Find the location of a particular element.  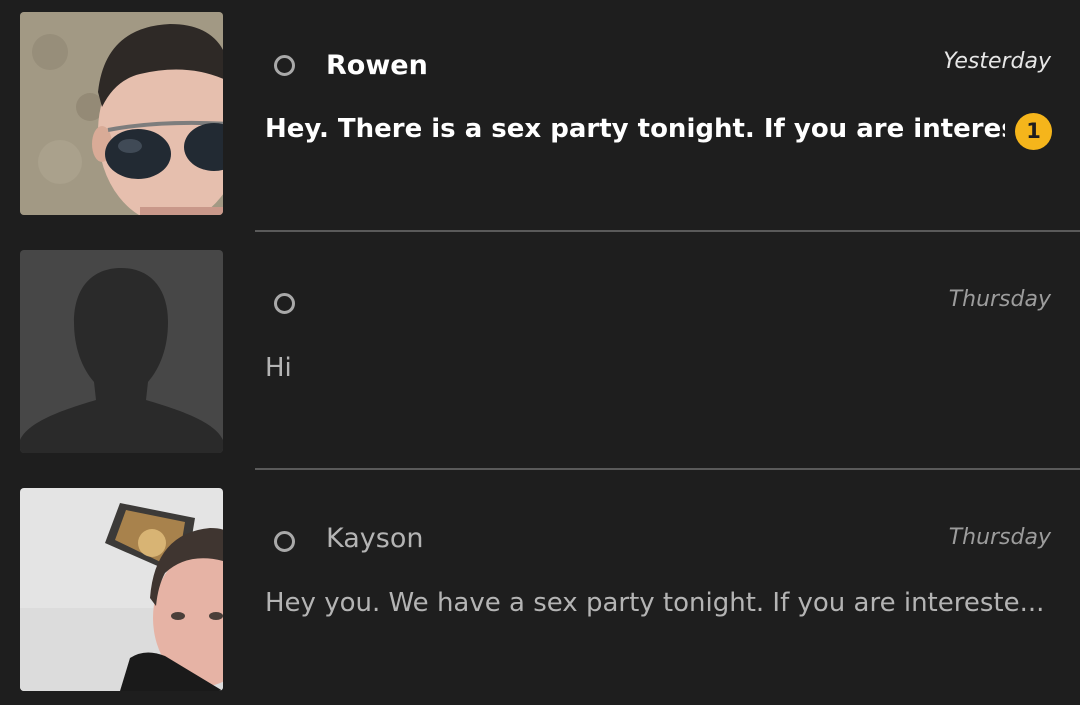

contact-name: Rowen is located at coordinates (377, 65).